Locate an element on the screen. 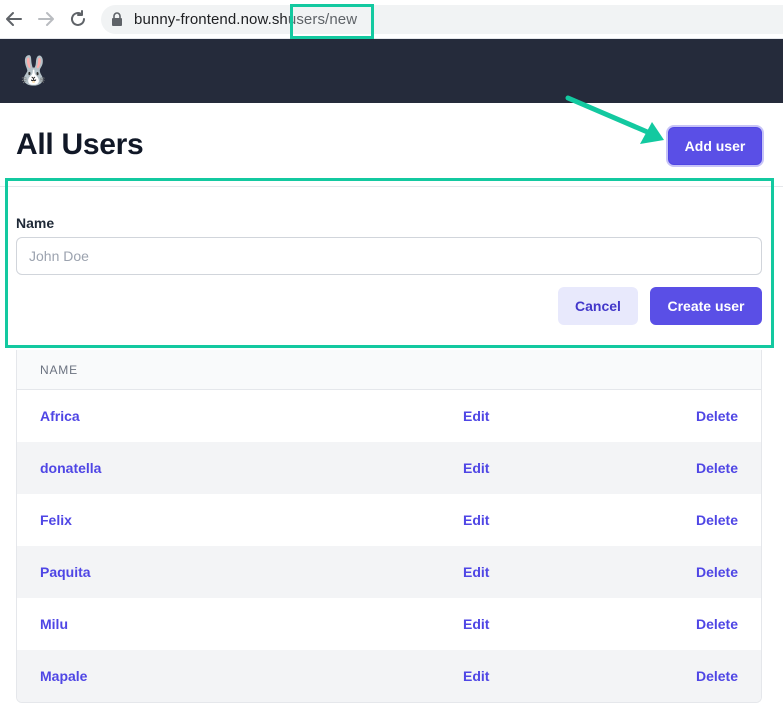  add-user-button: Add user is located at coordinates (715, 146).